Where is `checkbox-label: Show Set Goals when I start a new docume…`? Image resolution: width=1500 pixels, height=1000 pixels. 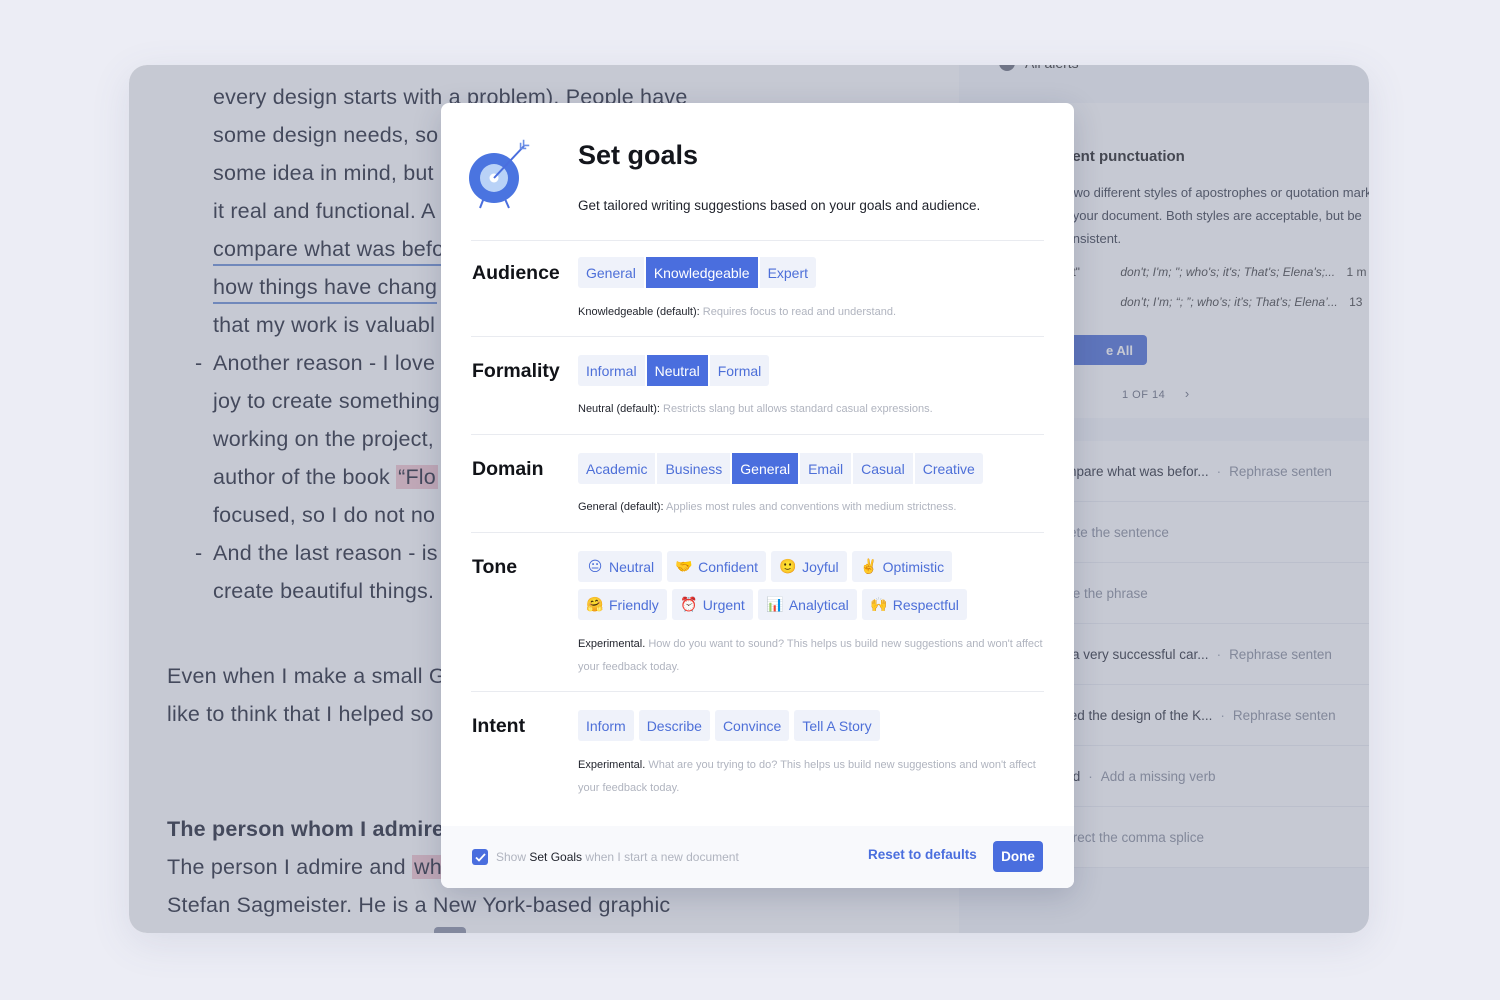
checkbox-label: Show Set Goals when I start a new docume… is located at coordinates (617, 857).